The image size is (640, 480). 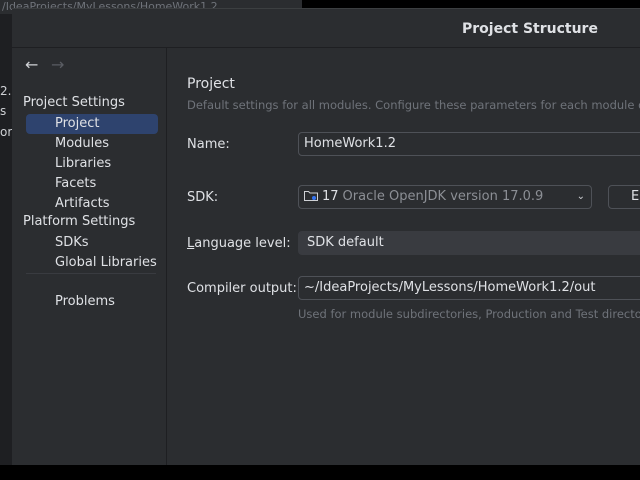 What do you see at coordinates (91, 273) in the screenshot?
I see `sidebar-divider` at bounding box center [91, 273].